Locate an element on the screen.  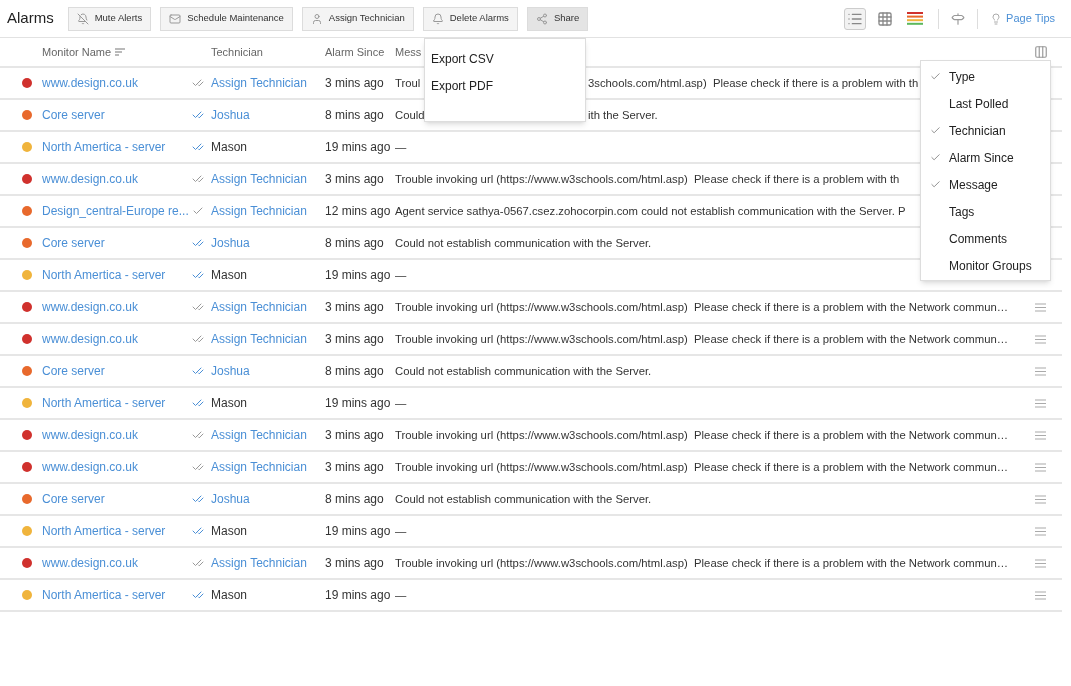
page-tips-link: Page Tips is located at coordinates (1022, 18).